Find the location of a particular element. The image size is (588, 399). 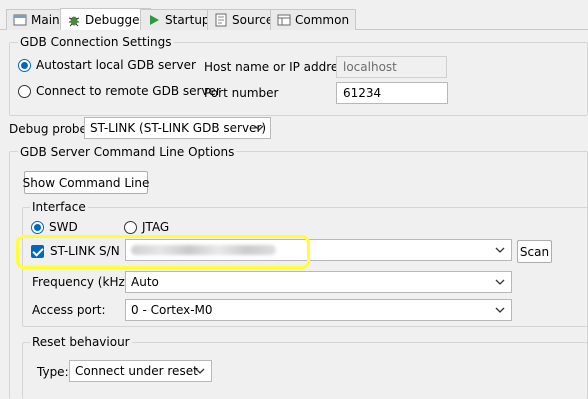

debug-probe-label: Debug probe is located at coordinates (48, 129).